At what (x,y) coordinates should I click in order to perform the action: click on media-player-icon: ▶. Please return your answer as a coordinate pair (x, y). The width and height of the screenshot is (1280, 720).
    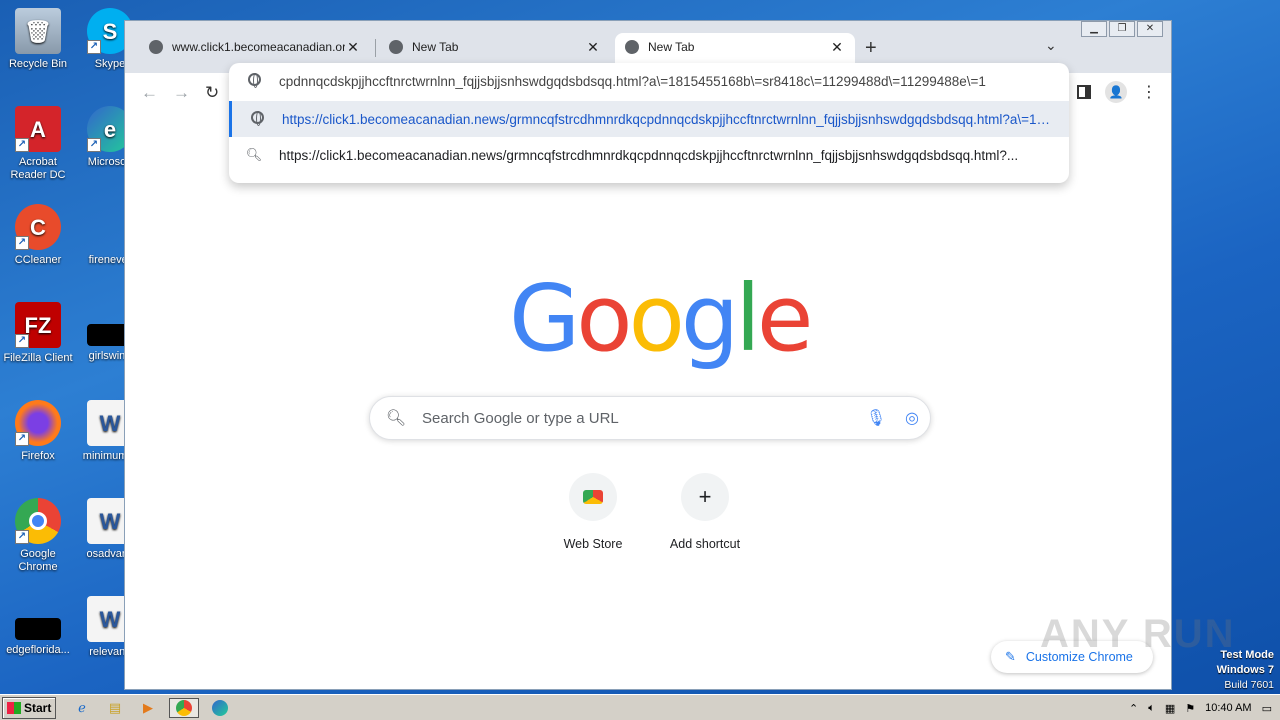
    Looking at the image, I should click on (148, 708).